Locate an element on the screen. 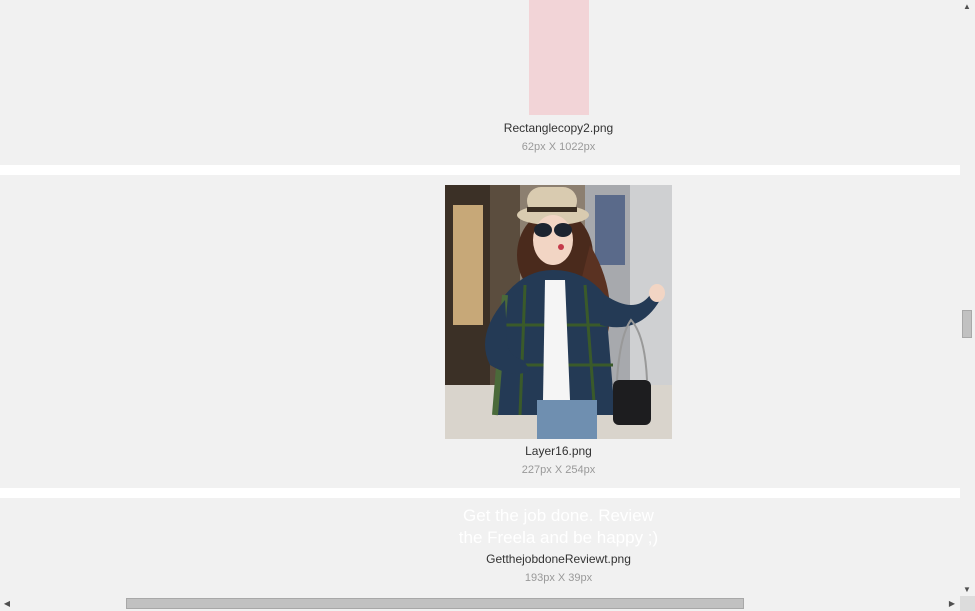 The image size is (975, 611). asset-dimensions: 227px X 254px is located at coordinates (558, 470).